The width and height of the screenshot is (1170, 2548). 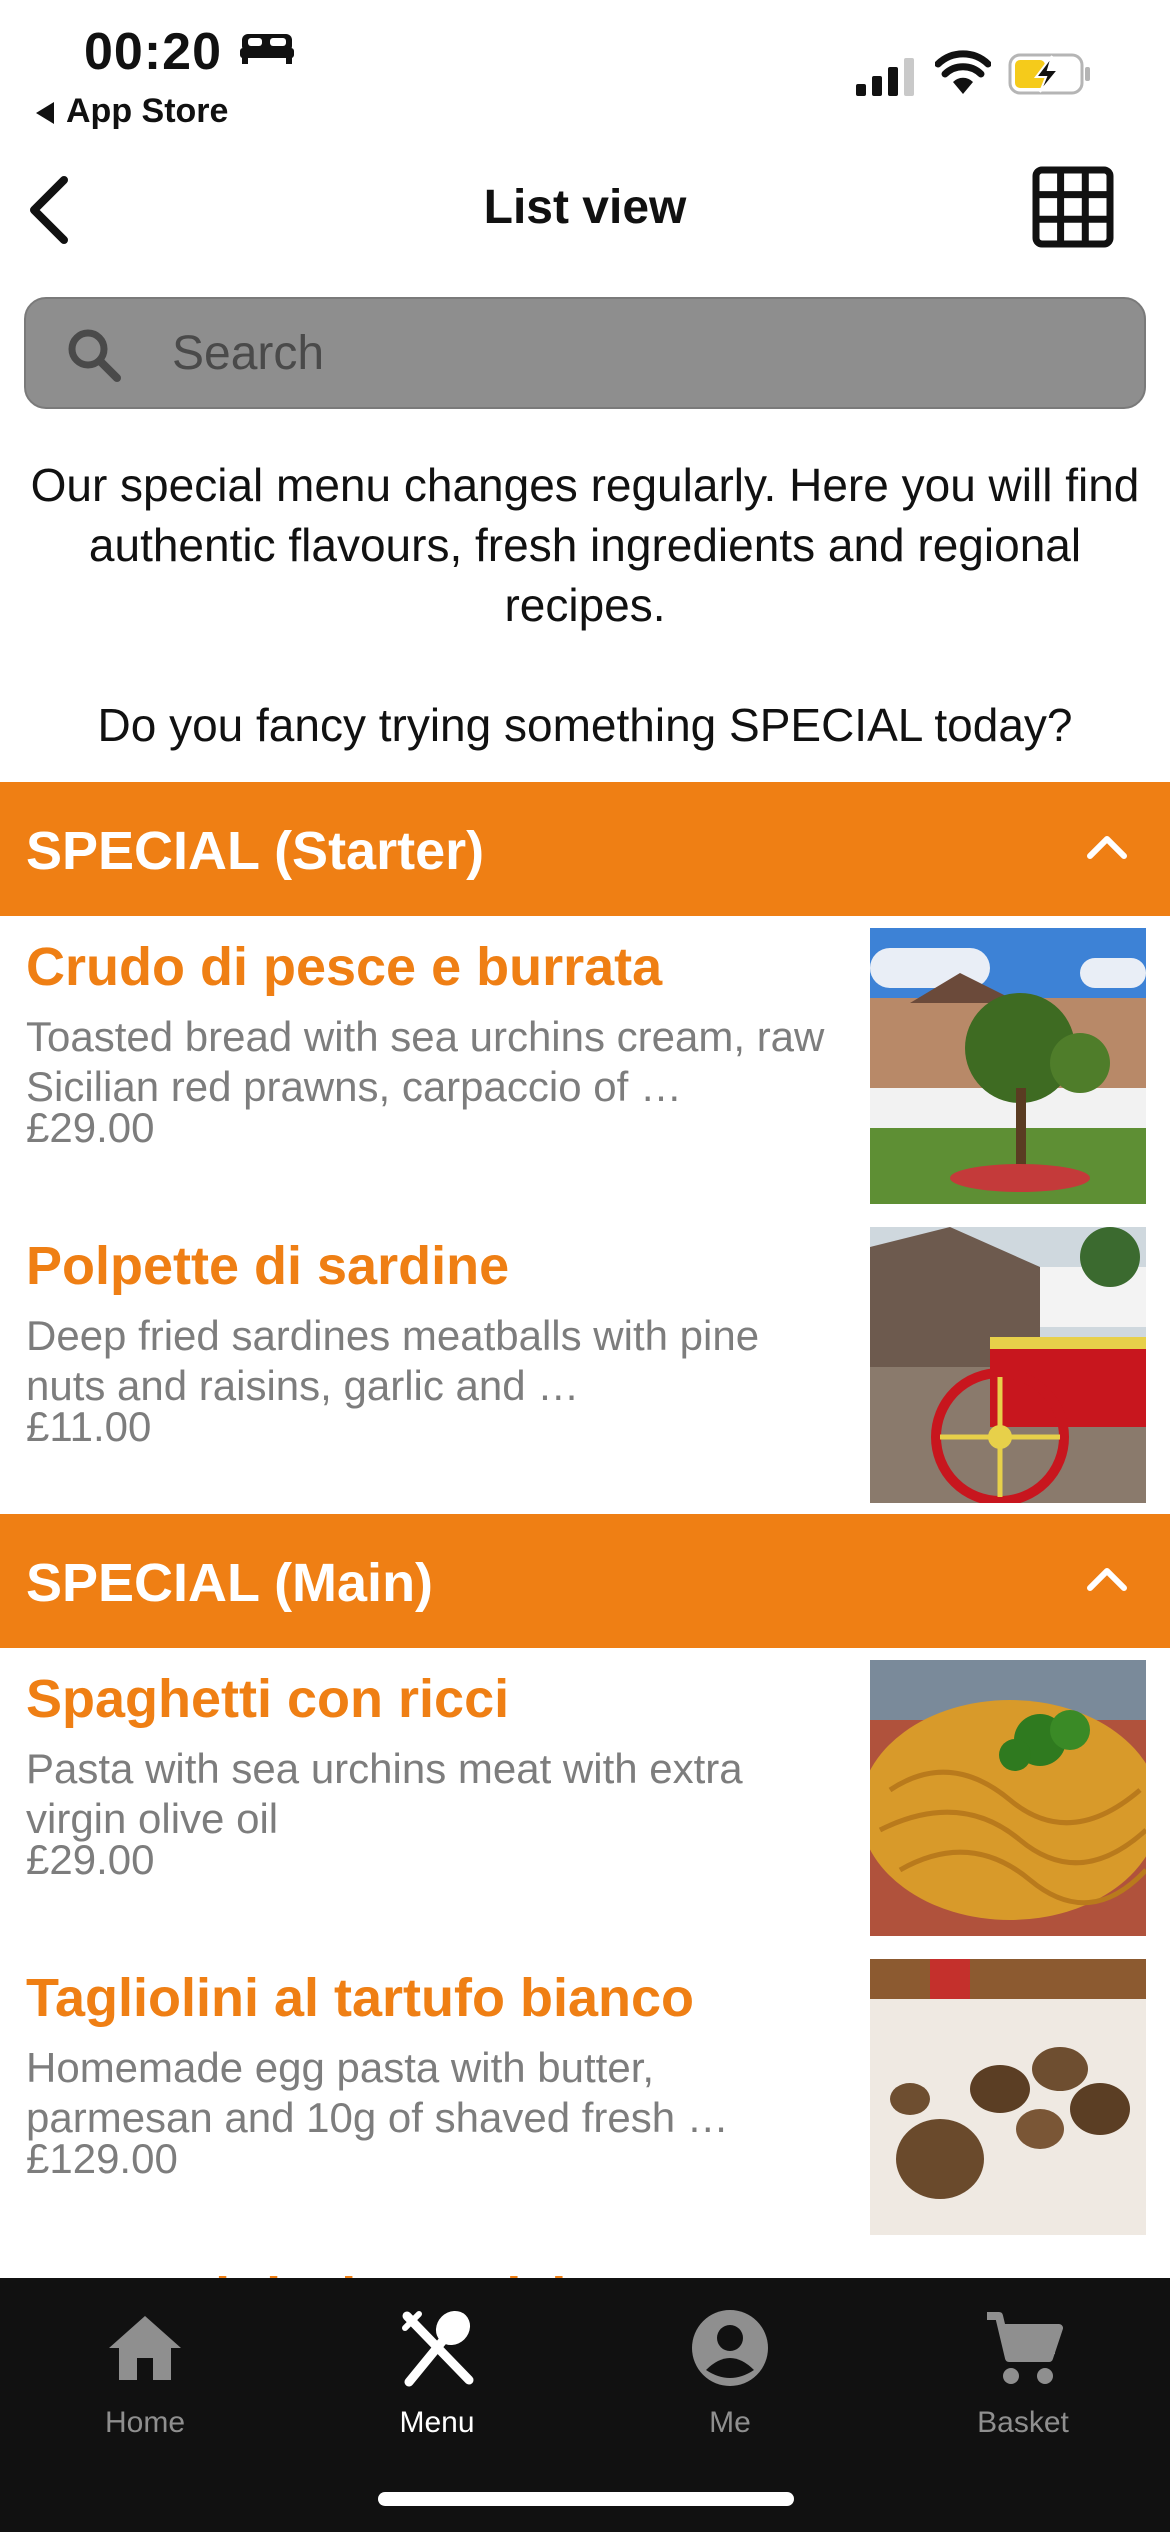 I want to click on menu-utensils-icon, so click(x=438, y=2348).